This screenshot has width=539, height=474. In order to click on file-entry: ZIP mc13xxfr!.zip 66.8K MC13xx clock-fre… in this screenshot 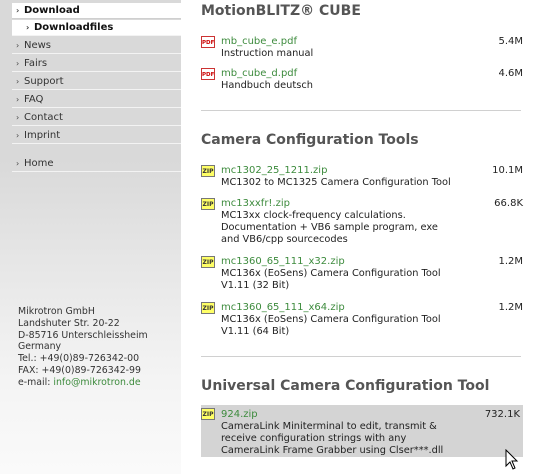, I will do `click(362, 223)`.